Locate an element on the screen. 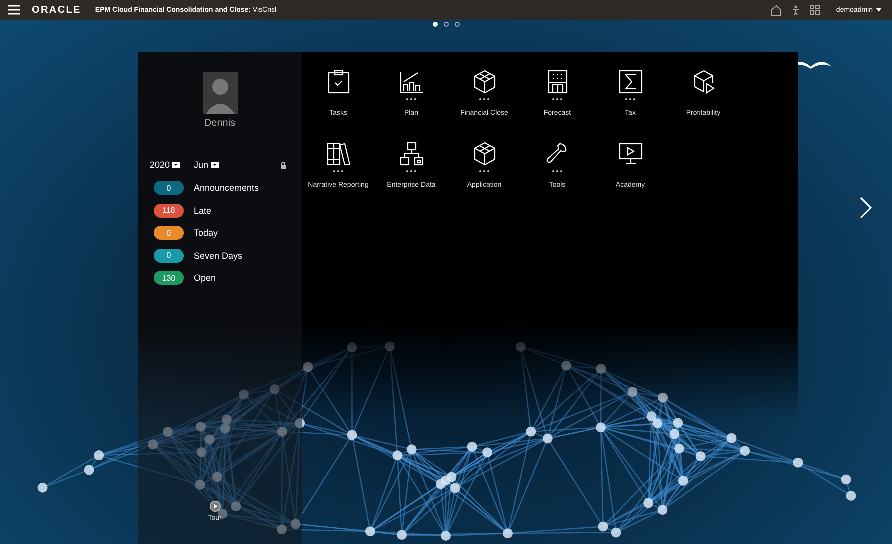  status-label: Announcements is located at coordinates (227, 188).